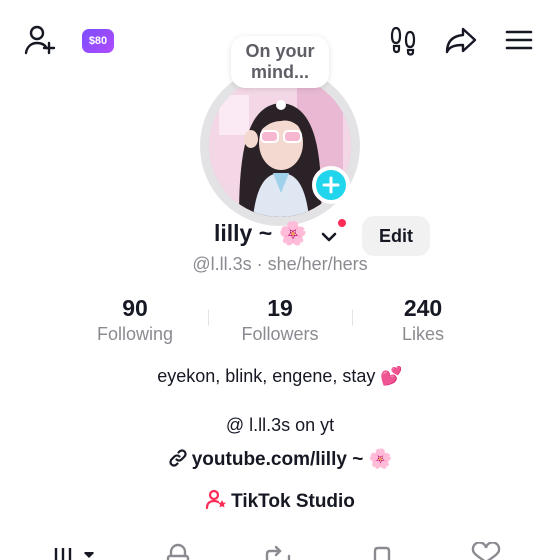 Image resolution: width=560 pixels, height=560 pixels. I want to click on add-friend-icon, so click(40, 40).